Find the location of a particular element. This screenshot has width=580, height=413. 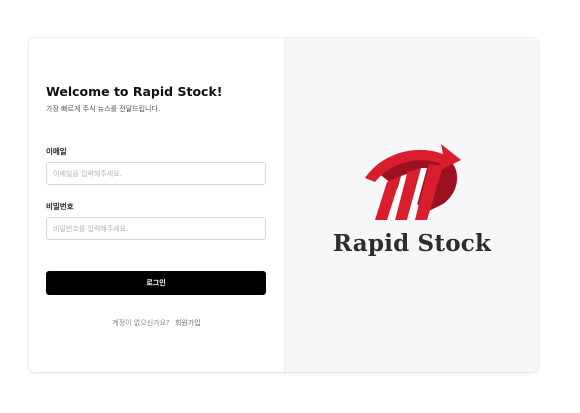

brand-logo: Rapid Stock is located at coordinates (411, 197).